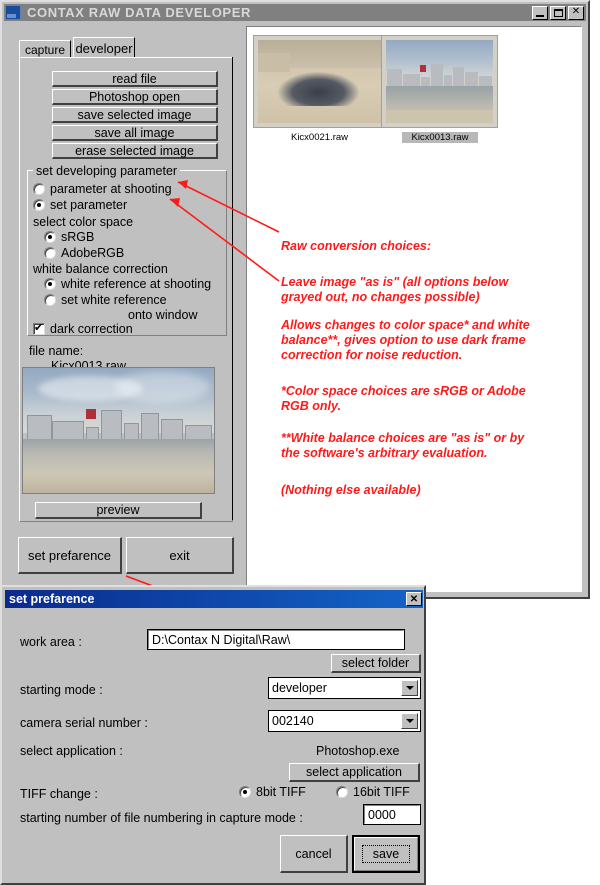 The height and width of the screenshot is (885, 600). Describe the element at coordinates (107, 171) in the screenshot. I see `set-developing-parameter-legend: set developing parameter` at that location.